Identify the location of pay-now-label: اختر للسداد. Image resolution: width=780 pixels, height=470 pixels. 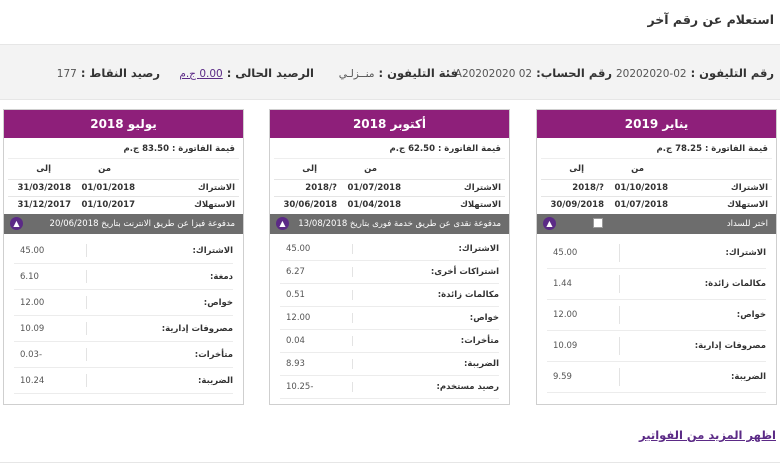
(747, 224).